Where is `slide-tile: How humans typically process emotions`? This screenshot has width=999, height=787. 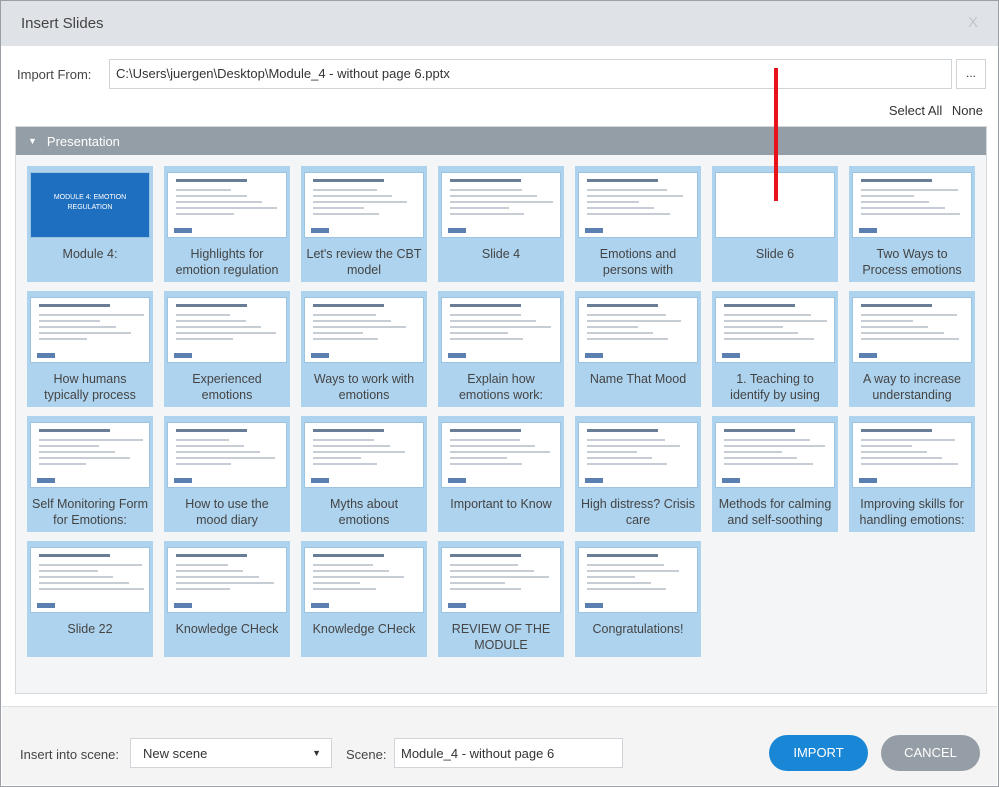 slide-tile: How humans typically process emotions is located at coordinates (90, 349).